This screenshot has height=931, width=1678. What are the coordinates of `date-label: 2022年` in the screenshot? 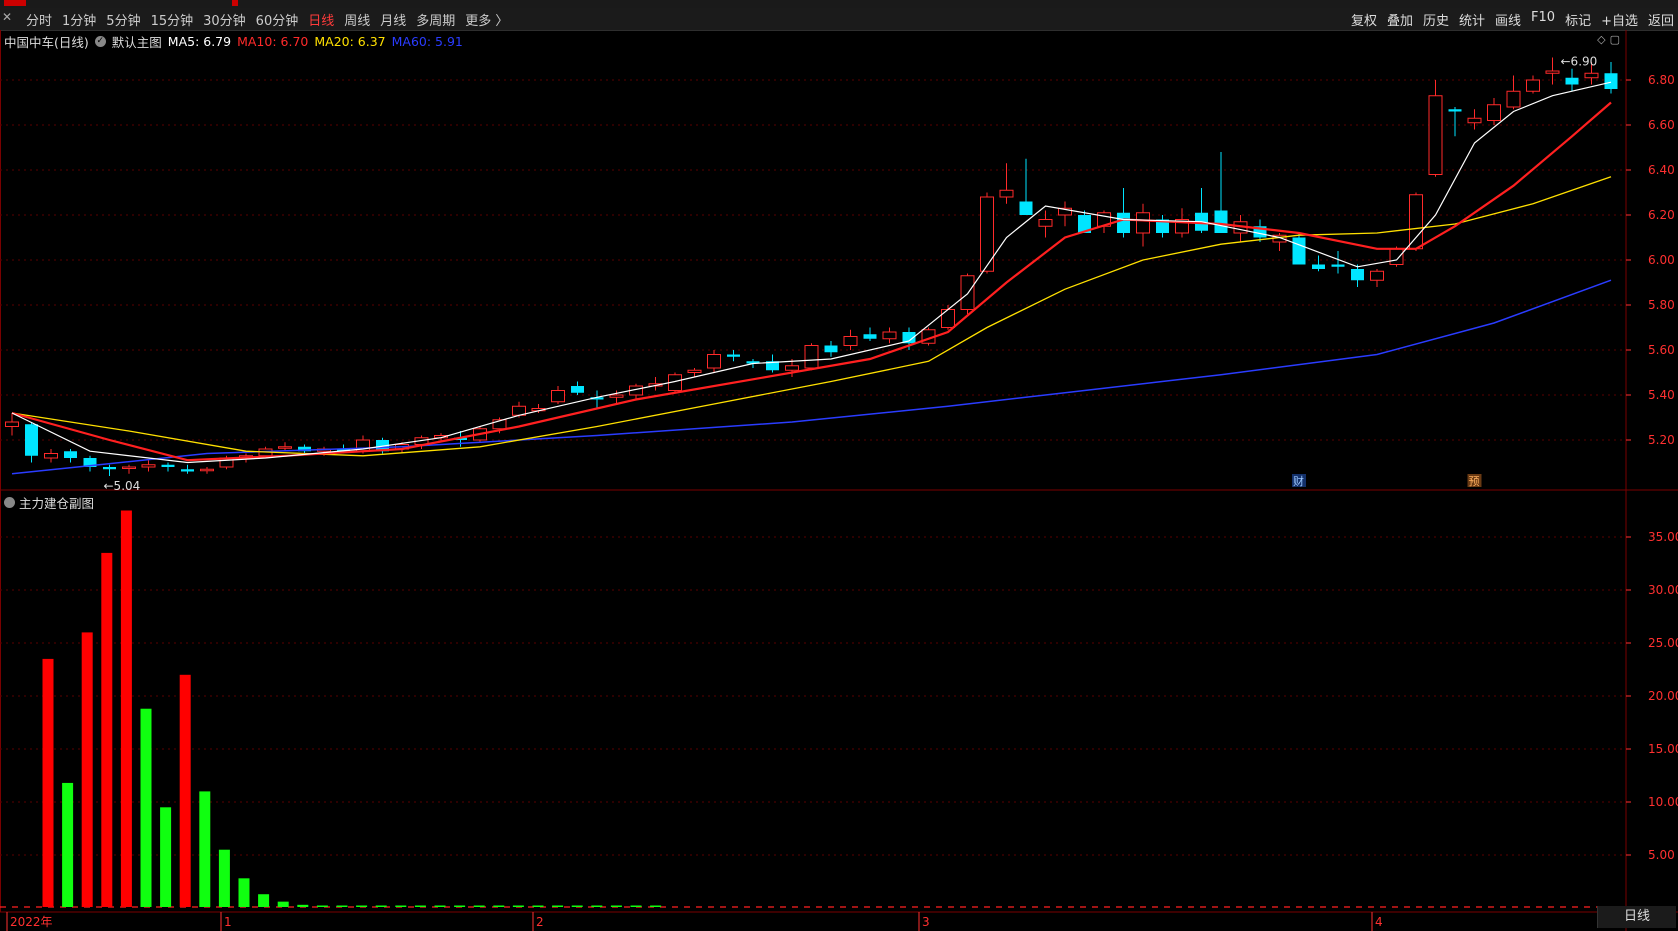 It's located at (31, 922).